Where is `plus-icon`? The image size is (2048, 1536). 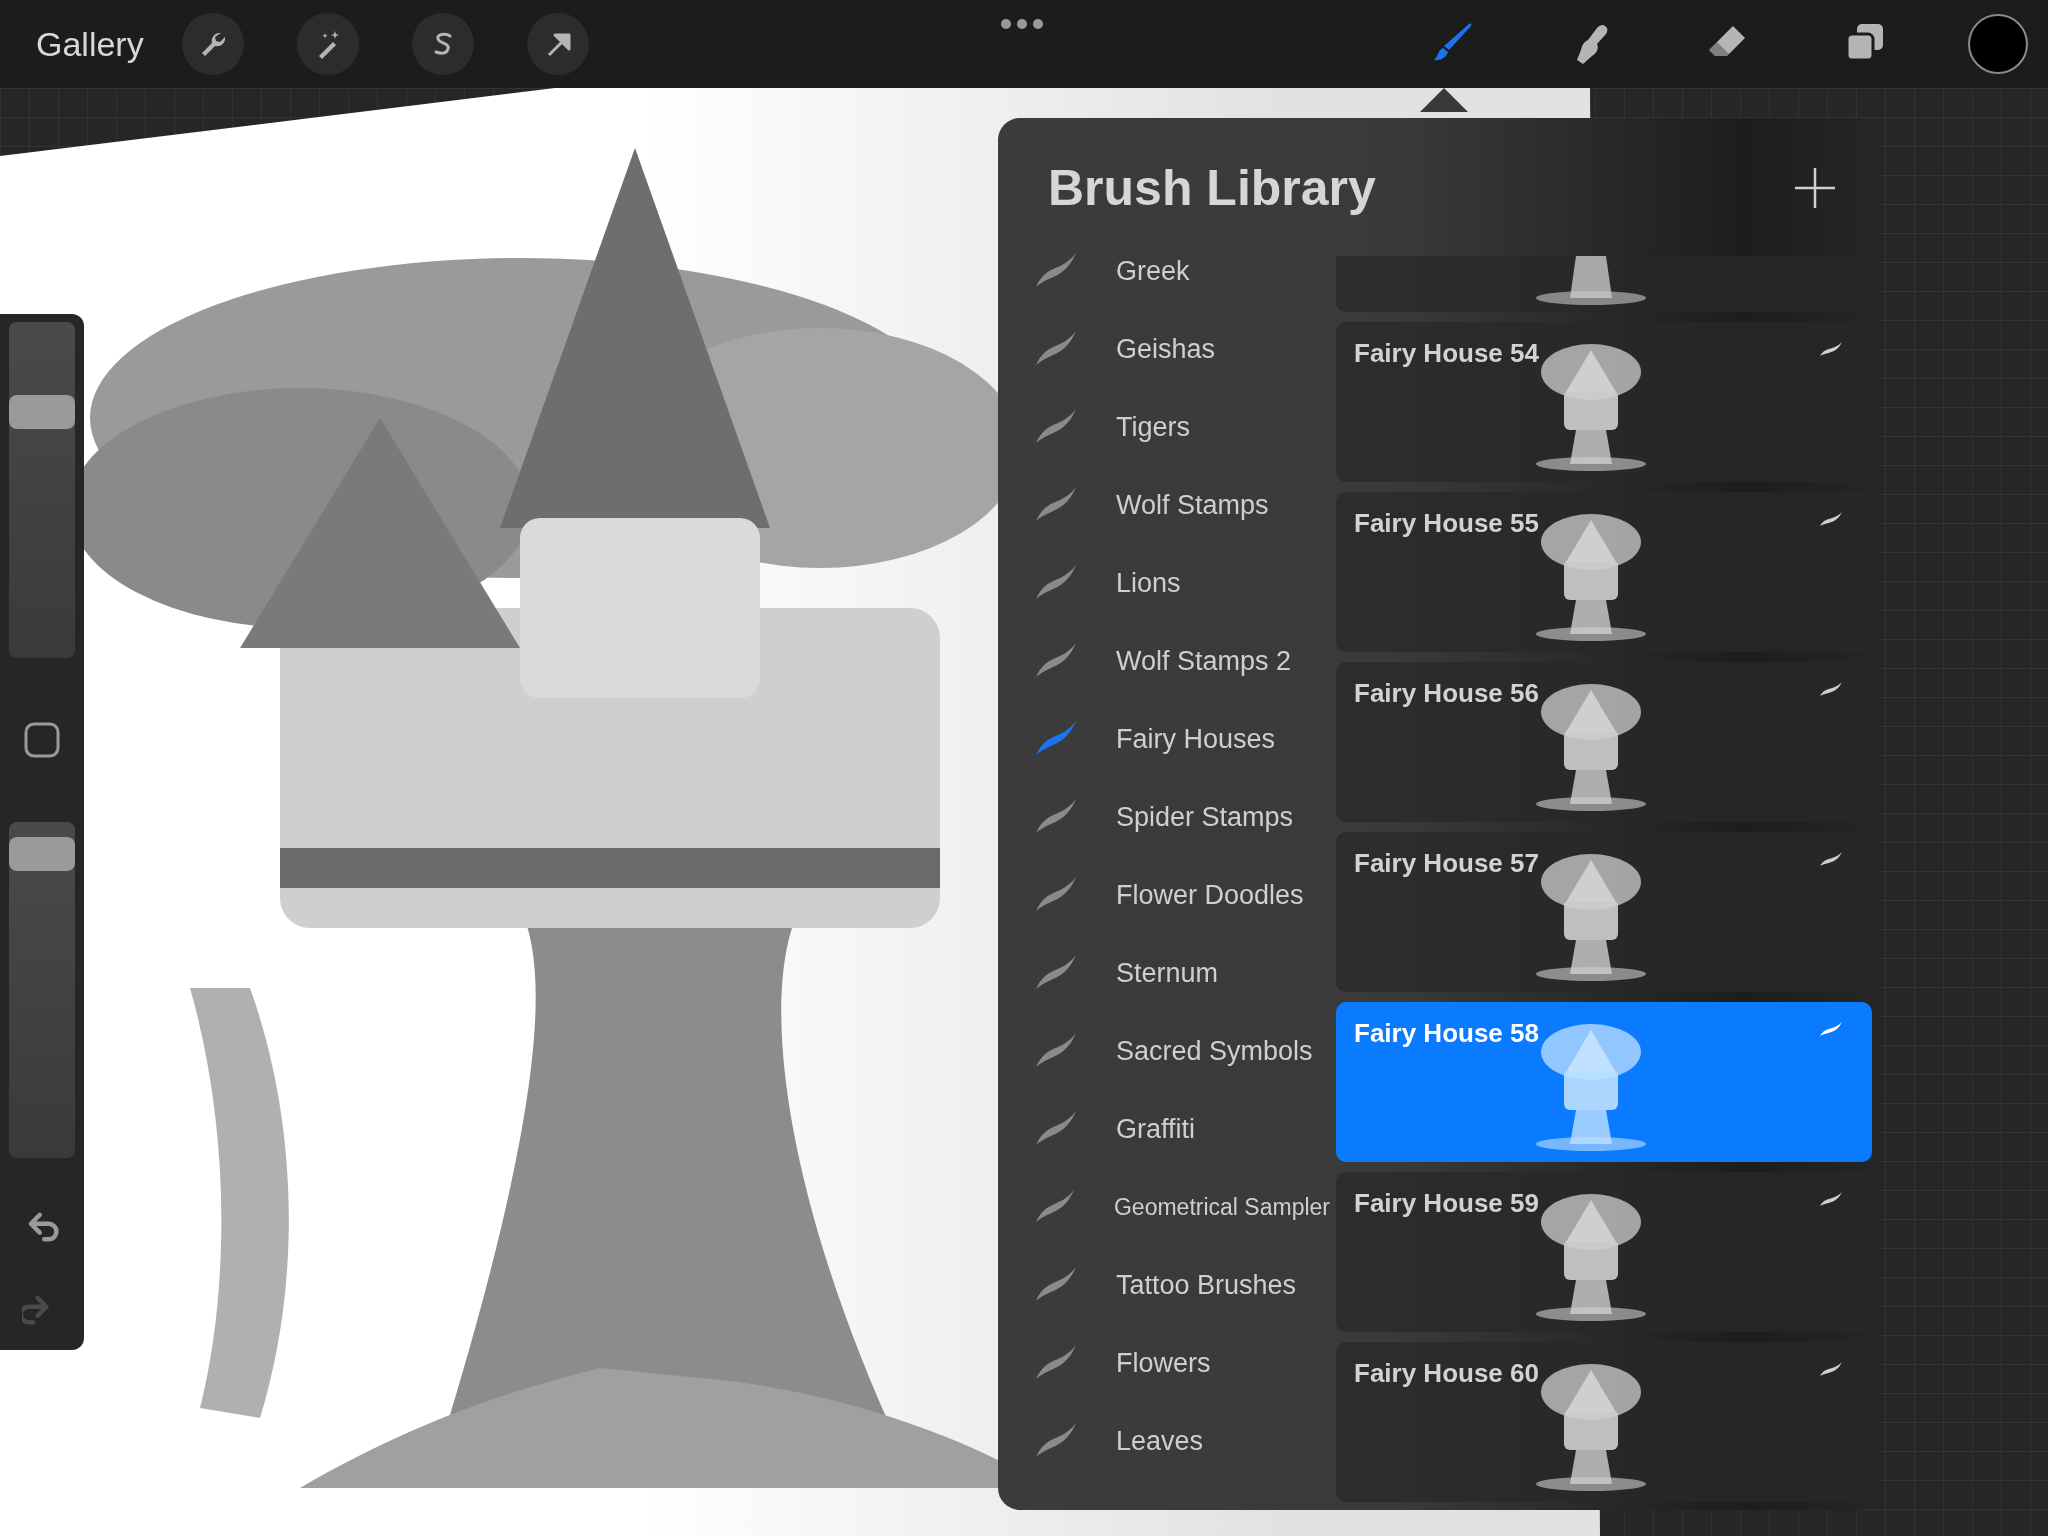 plus-icon is located at coordinates (1815, 188).